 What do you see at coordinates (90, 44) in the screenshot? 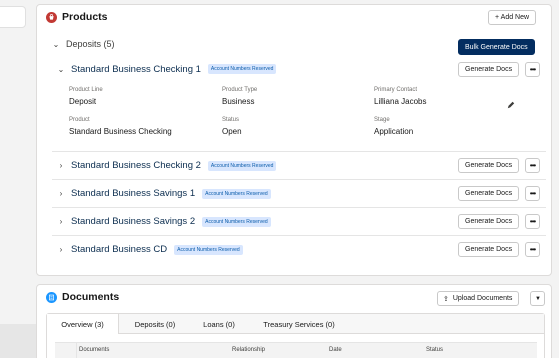
I see `deposits-label: Deposits (5)` at bounding box center [90, 44].